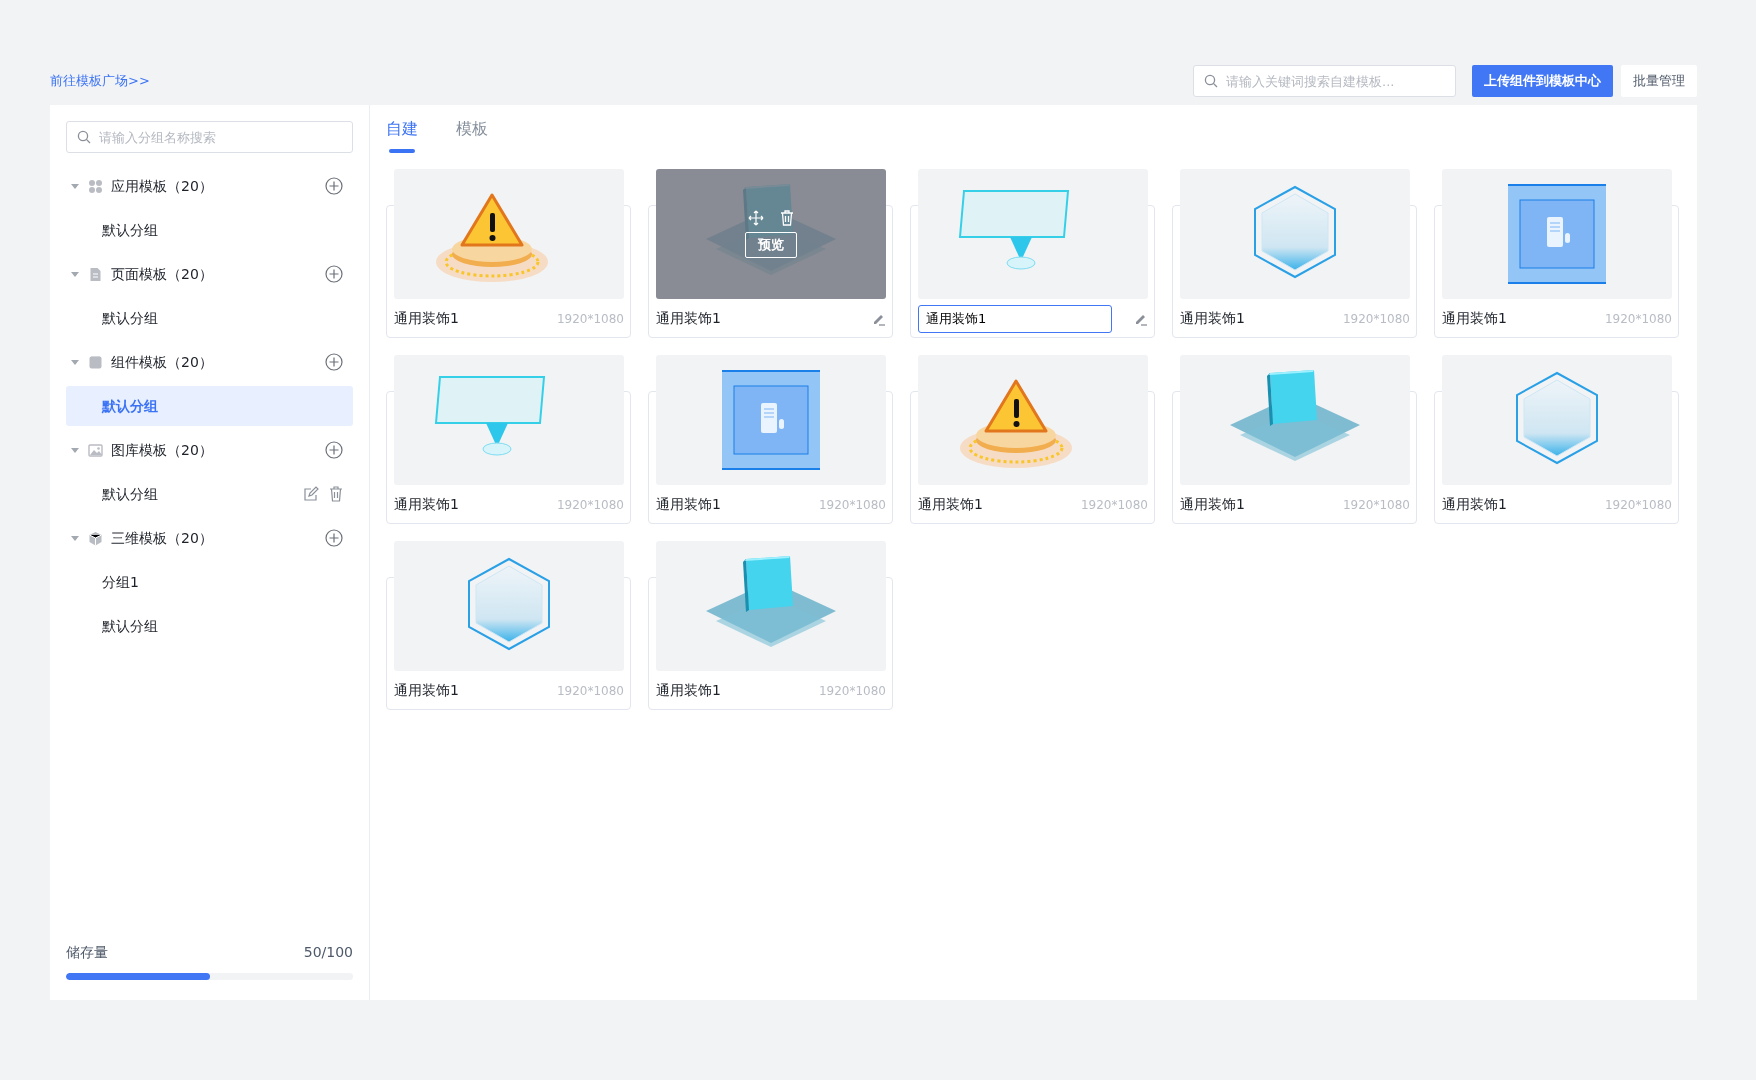 The width and height of the screenshot is (1756, 1080). Describe the element at coordinates (95, 538) in the screenshot. I see `cube-icon` at that location.